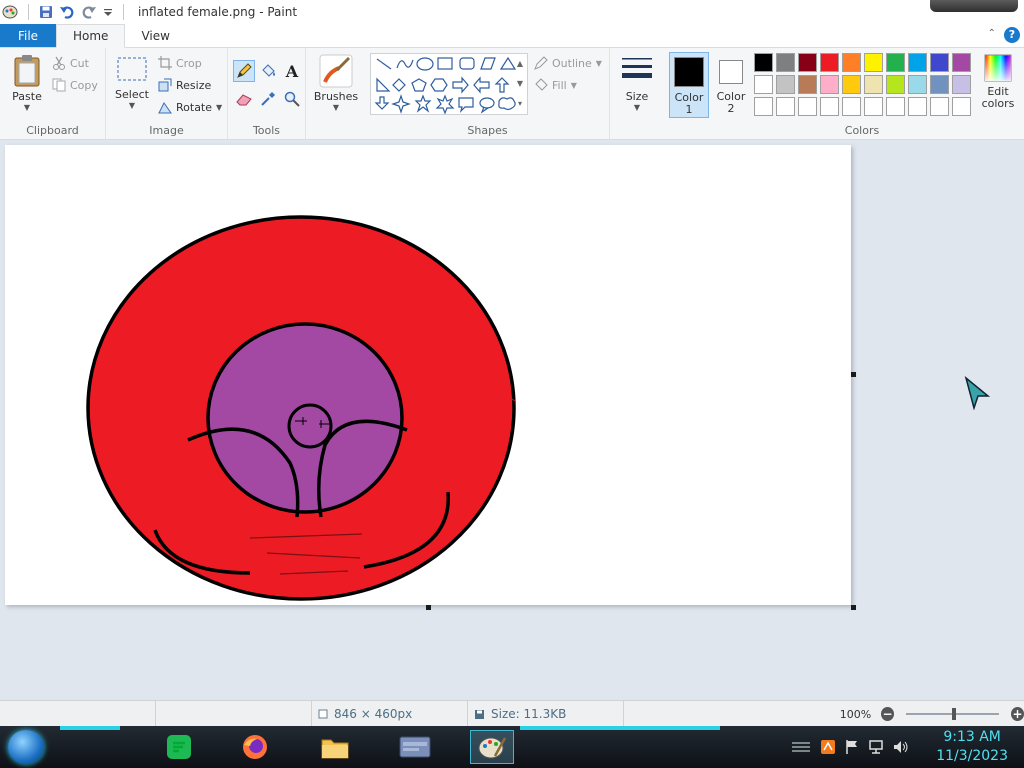  I want to click on tab-view: View, so click(155, 35).